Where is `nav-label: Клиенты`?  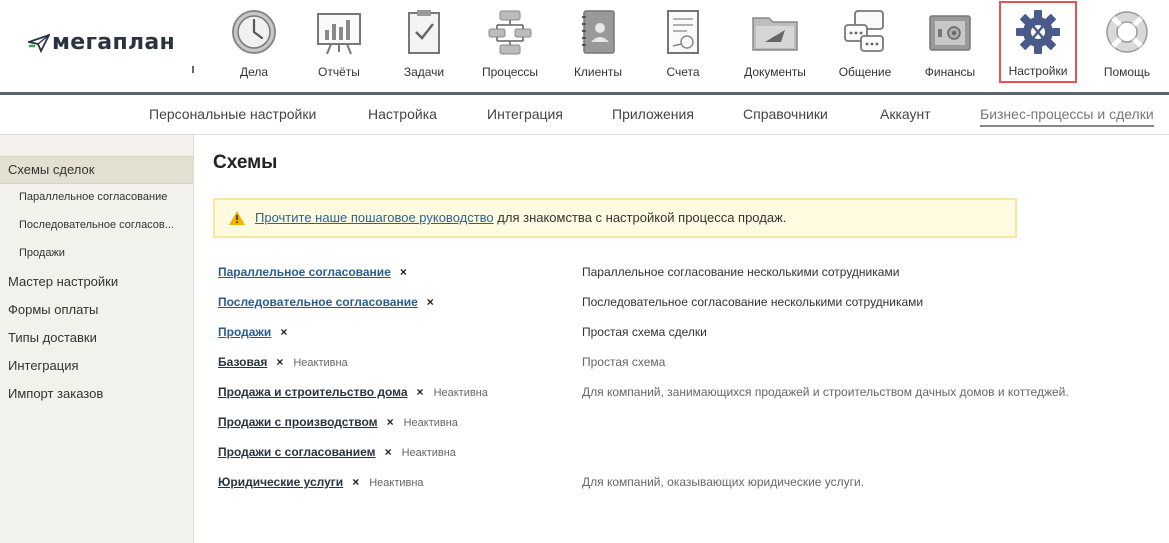
nav-label: Клиенты is located at coordinates (598, 72).